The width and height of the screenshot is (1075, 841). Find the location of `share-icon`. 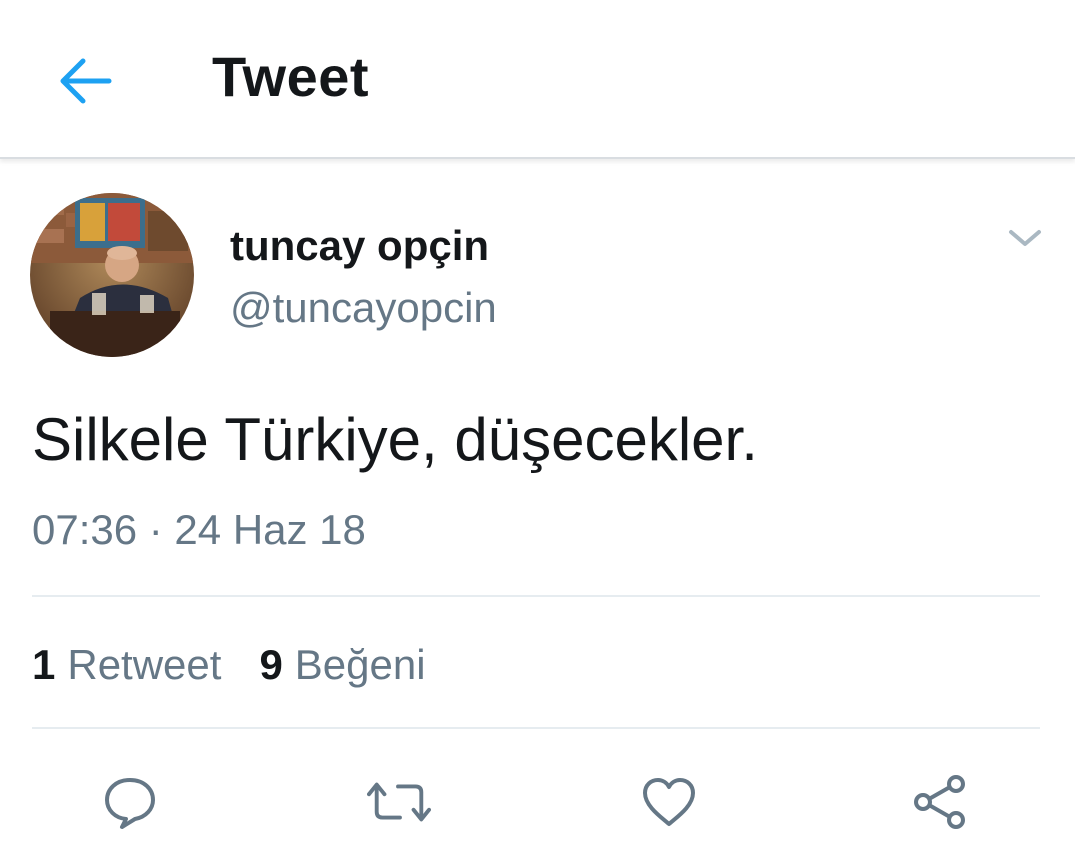

share-icon is located at coordinates (939, 802).